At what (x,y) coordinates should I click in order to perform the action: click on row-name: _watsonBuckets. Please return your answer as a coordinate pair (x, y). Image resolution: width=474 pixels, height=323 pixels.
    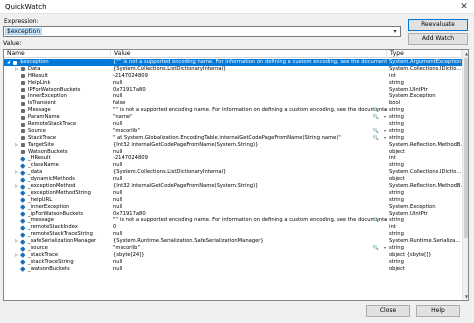
    Looking at the image, I should click on (49, 268).